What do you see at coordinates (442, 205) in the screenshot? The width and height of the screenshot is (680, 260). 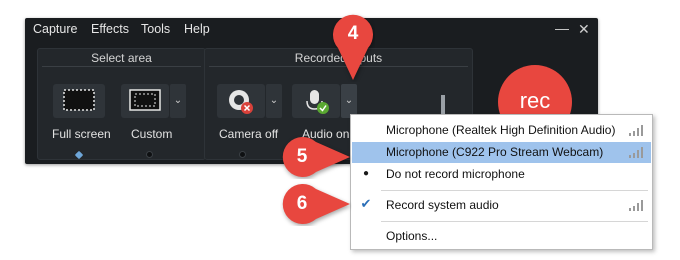 I see `menu-item-label: Record system audio` at bounding box center [442, 205].